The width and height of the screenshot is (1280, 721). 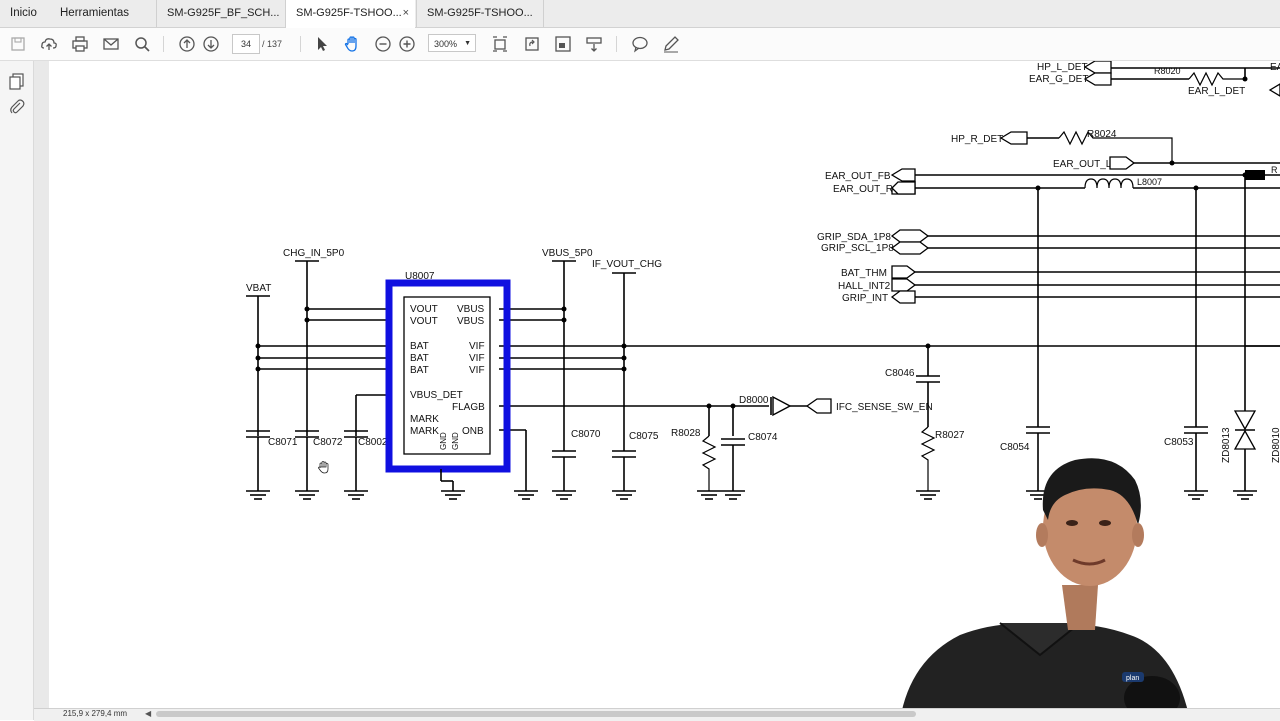 I want to click on cap-c8002: C8002, so click(x=373, y=442).